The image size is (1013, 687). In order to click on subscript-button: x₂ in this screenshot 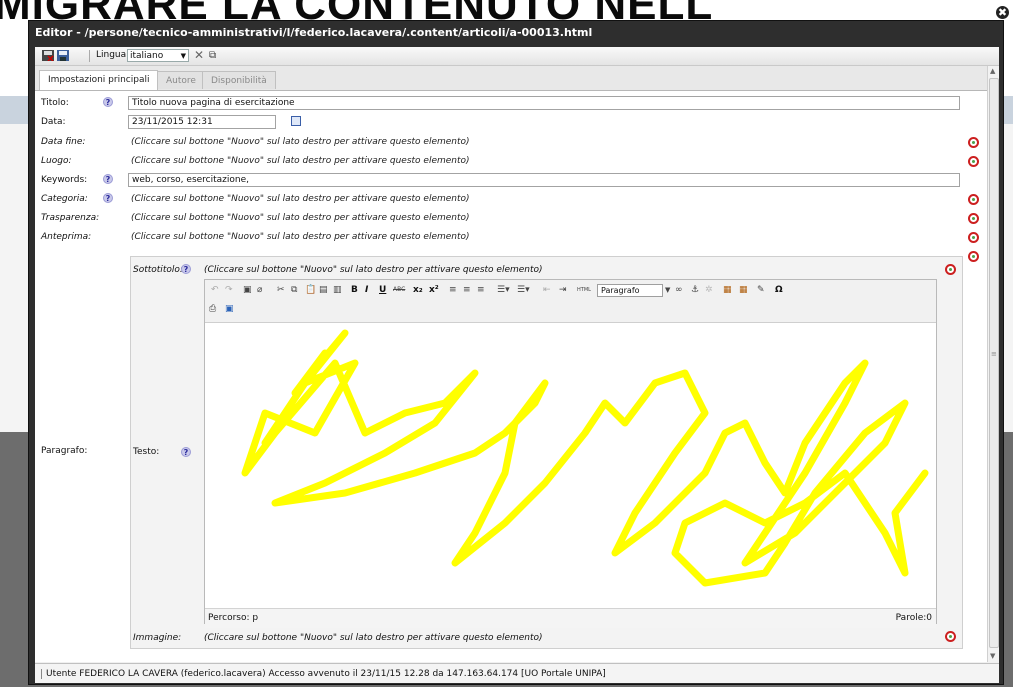, I will do `click(418, 290)`.